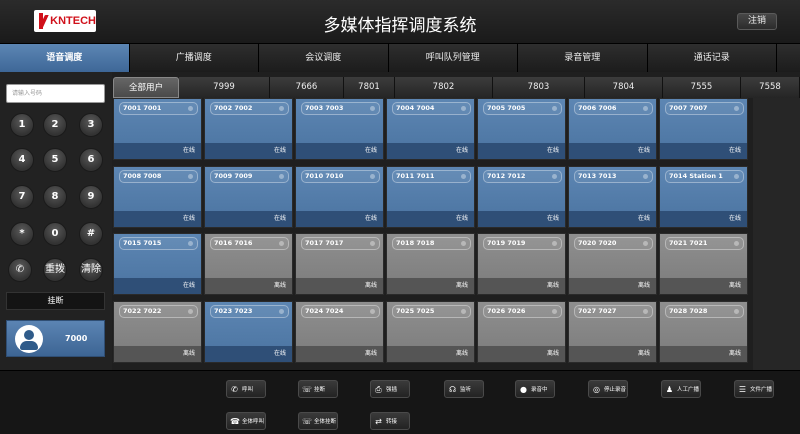 The width and height of the screenshot is (800, 434). I want to click on extension-tile: 7018 7018 离线, so click(430, 264).